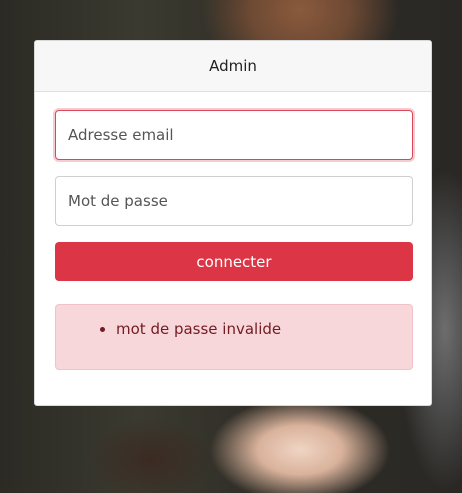 Image resolution: width=462 pixels, height=493 pixels. I want to click on error-alert: mot de passe invalide, so click(234, 337).